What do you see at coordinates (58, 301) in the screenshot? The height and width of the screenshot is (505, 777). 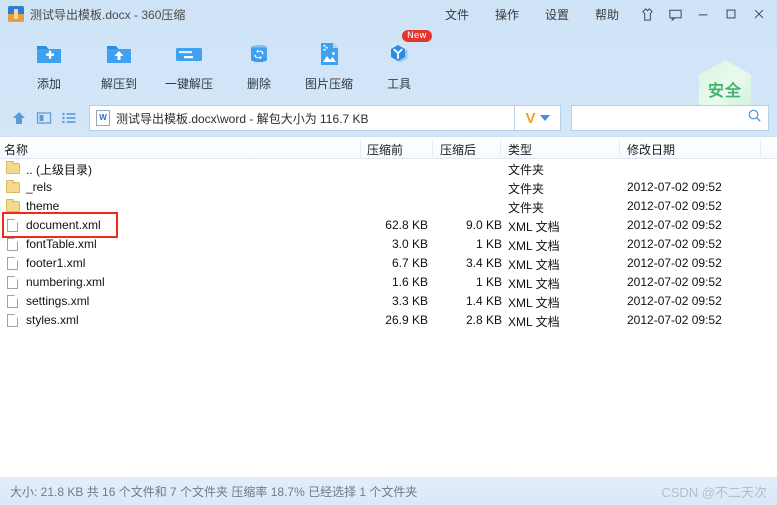 I see `cell-name: settings.xml` at bounding box center [58, 301].